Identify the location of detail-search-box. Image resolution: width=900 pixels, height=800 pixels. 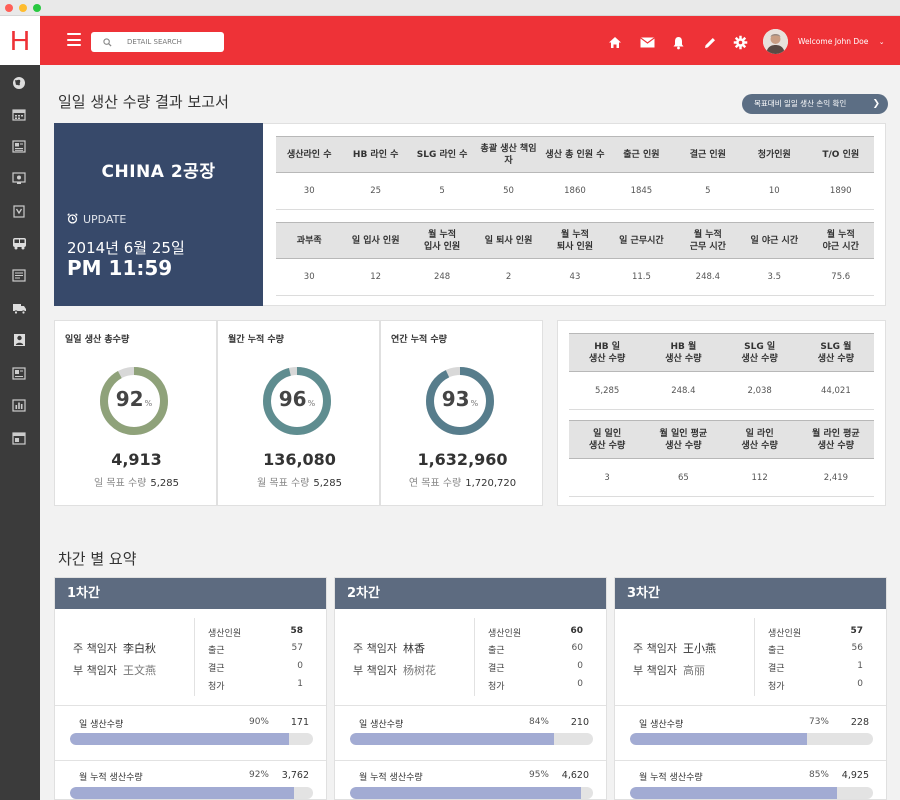
(157, 42).